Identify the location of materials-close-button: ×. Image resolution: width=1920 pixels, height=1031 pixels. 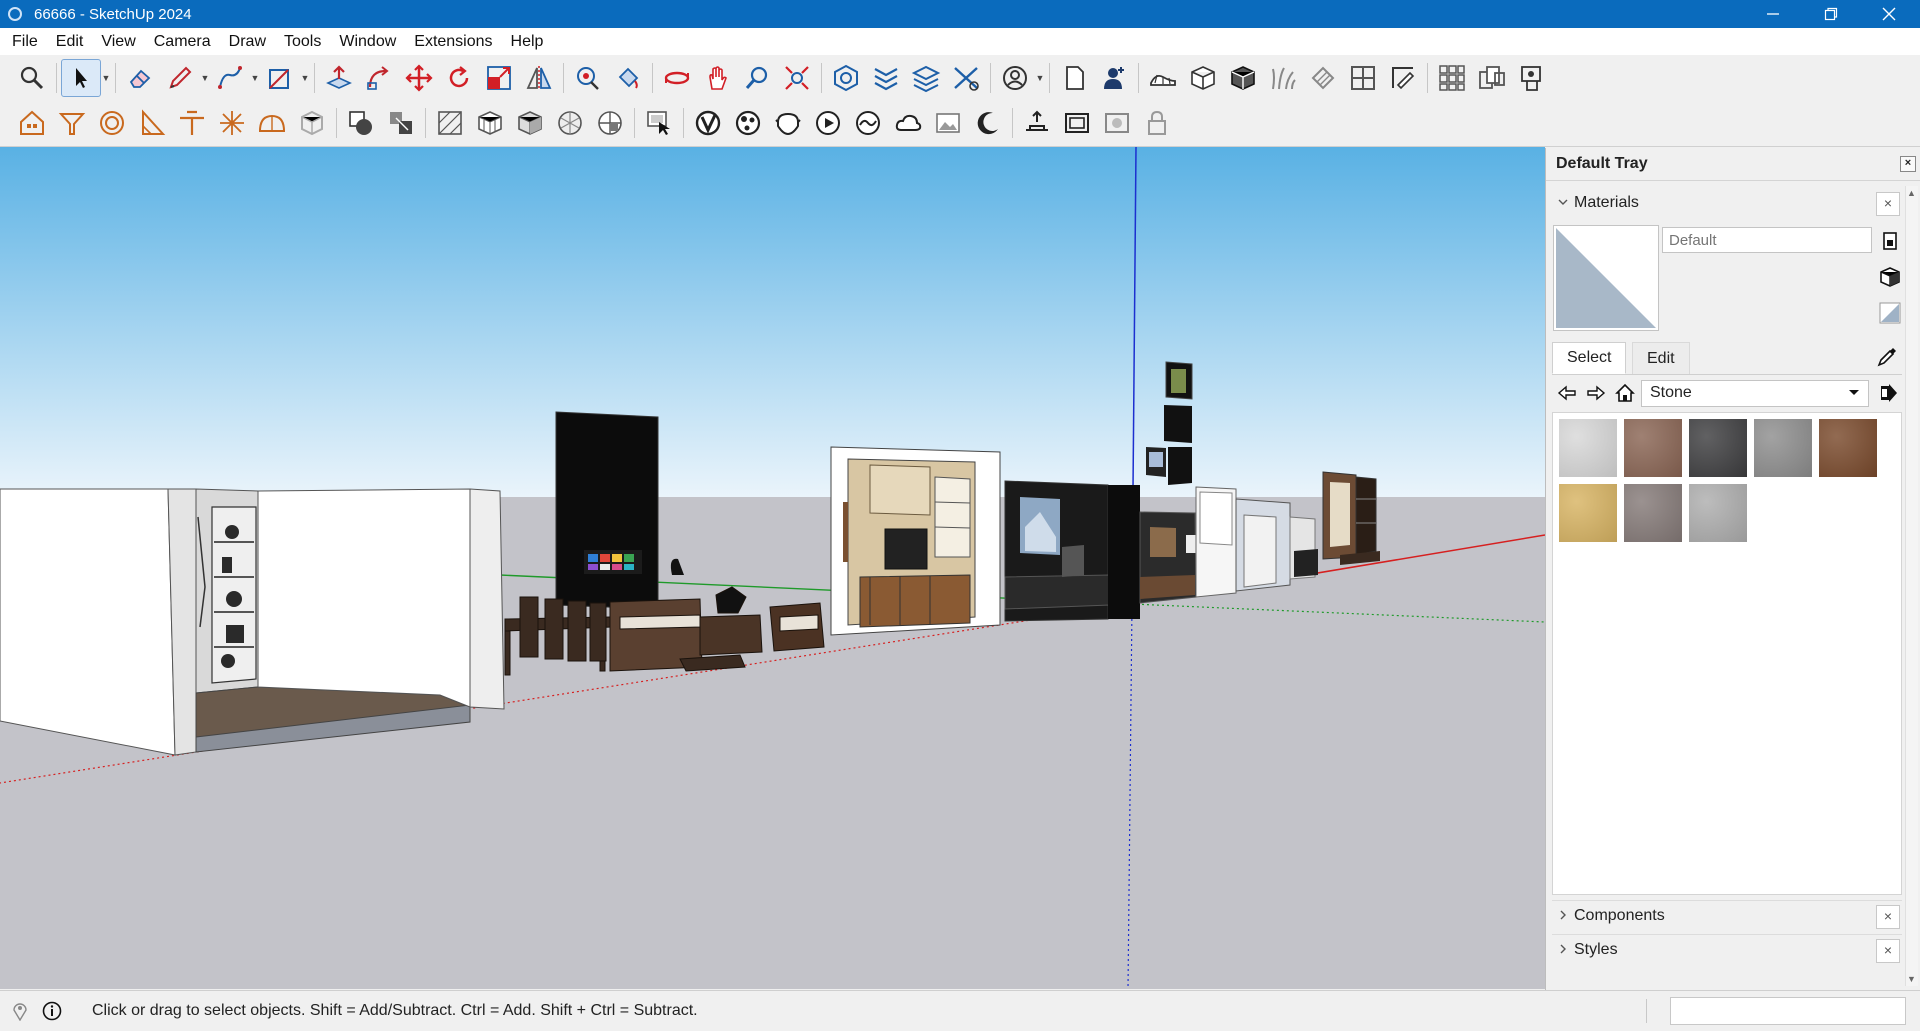
(1888, 204).